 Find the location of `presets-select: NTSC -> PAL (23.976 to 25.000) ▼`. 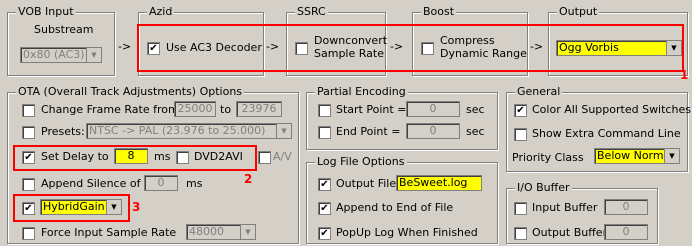

presets-select: NTSC -> PAL (23.976 to 25.000) ▼ is located at coordinates (189, 131).